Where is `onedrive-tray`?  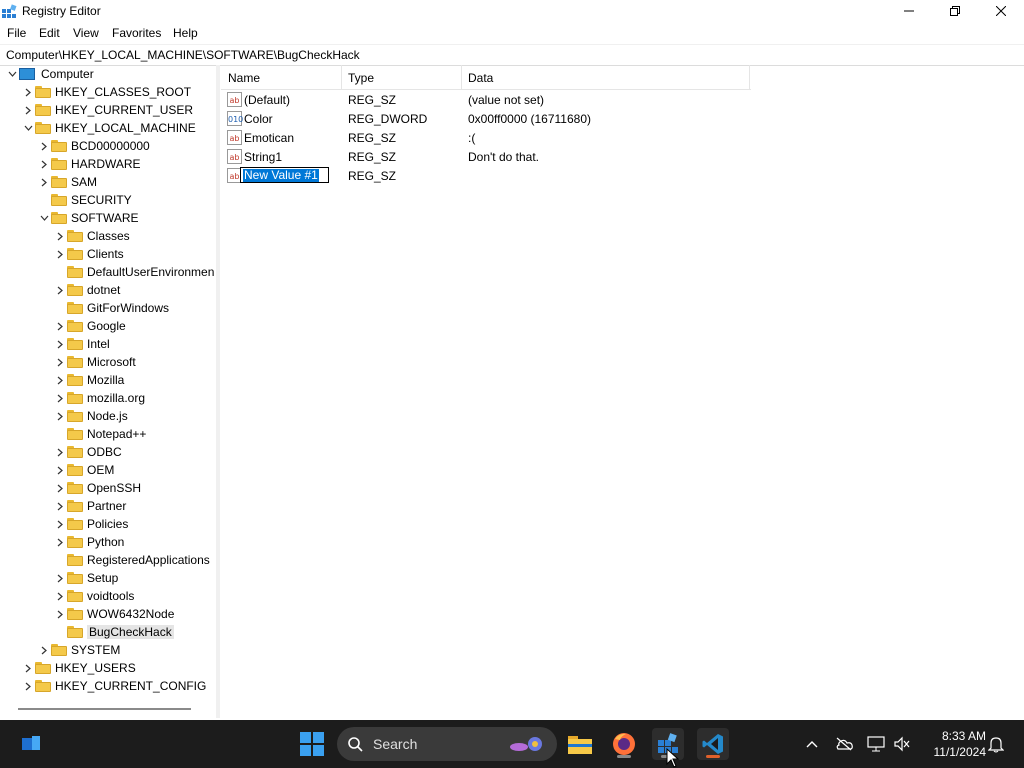
onedrive-tray is located at coordinates (844, 744).